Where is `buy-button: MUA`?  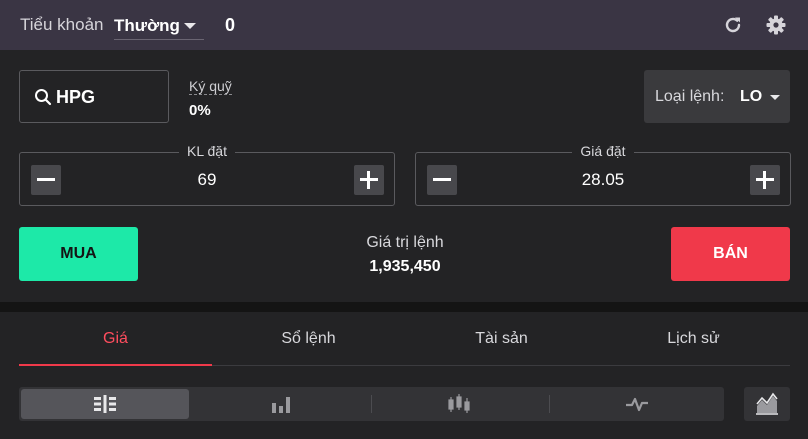
buy-button: MUA is located at coordinates (78, 254).